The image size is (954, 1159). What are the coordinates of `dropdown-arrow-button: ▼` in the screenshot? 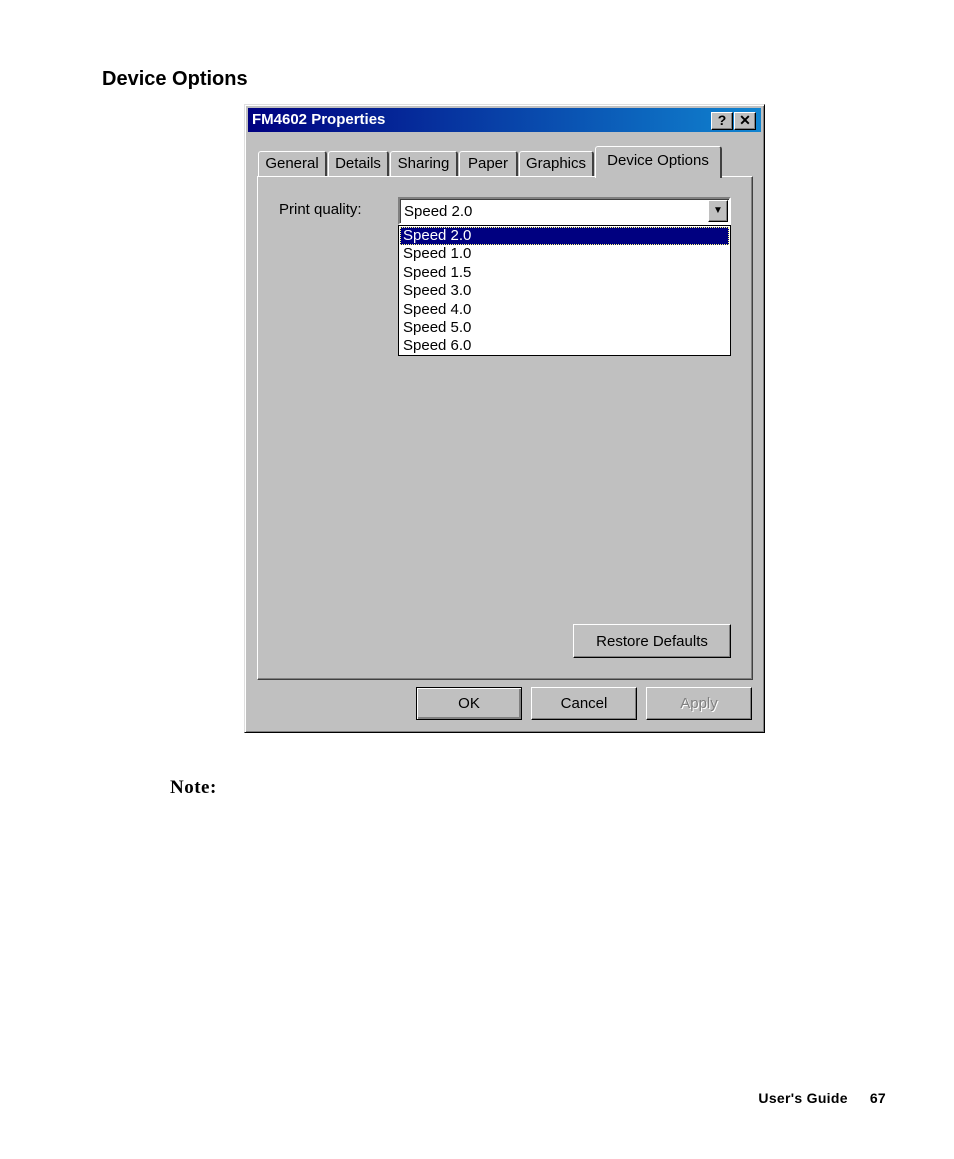 It's located at (718, 211).